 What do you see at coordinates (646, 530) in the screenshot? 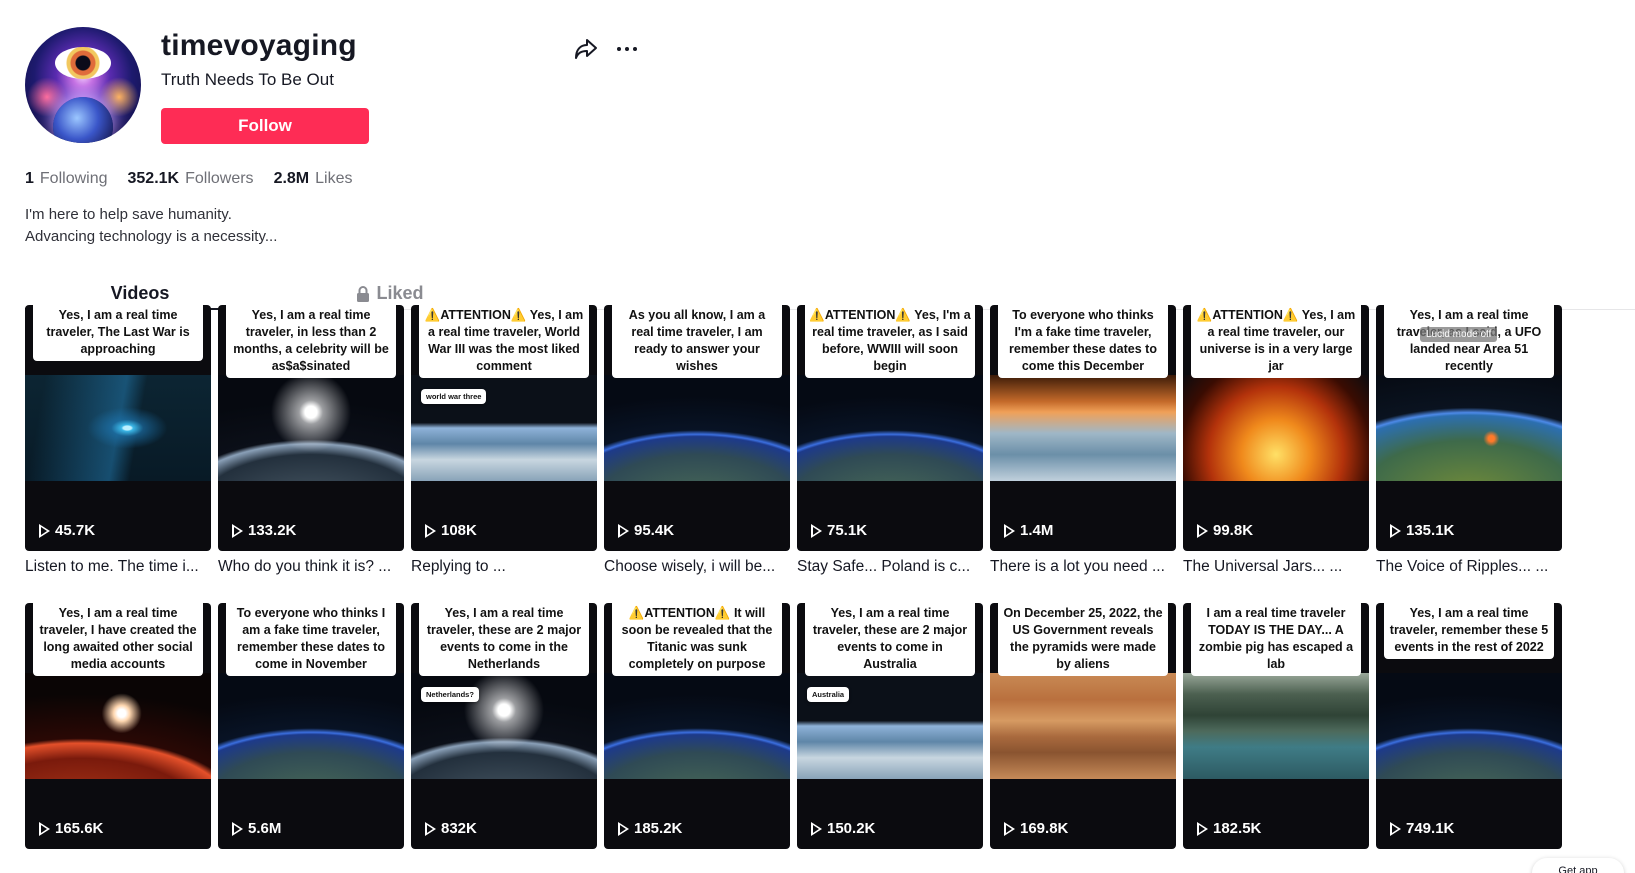
I see `view-count: 95.4K` at bounding box center [646, 530].